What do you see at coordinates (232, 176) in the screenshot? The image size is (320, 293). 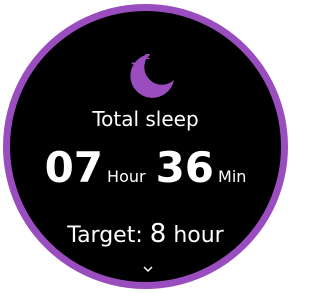 I see `sleep-minutes-unit: Min` at bounding box center [232, 176].